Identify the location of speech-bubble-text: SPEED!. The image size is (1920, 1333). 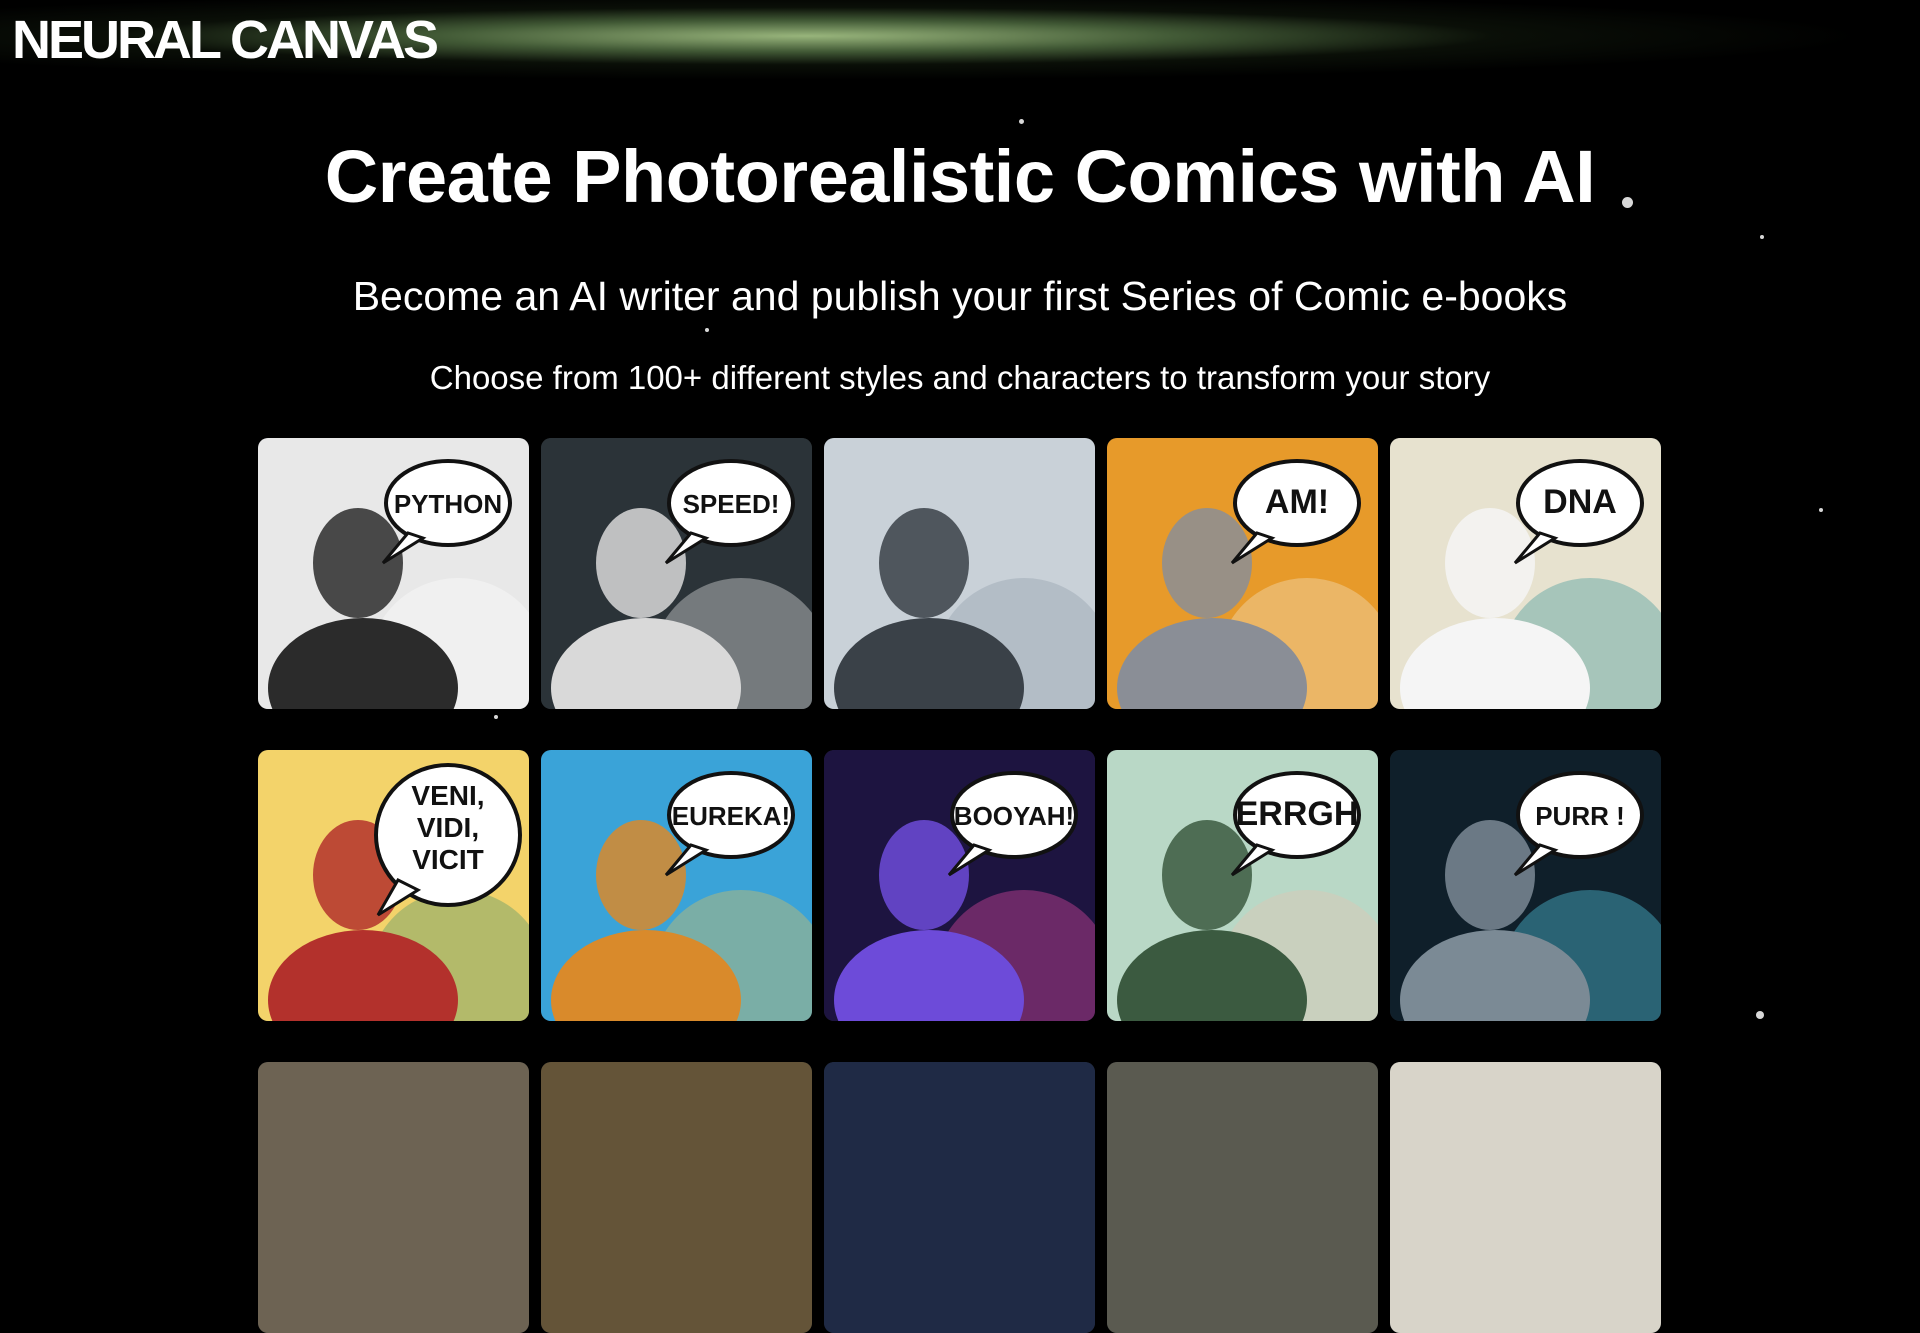
(731, 504).